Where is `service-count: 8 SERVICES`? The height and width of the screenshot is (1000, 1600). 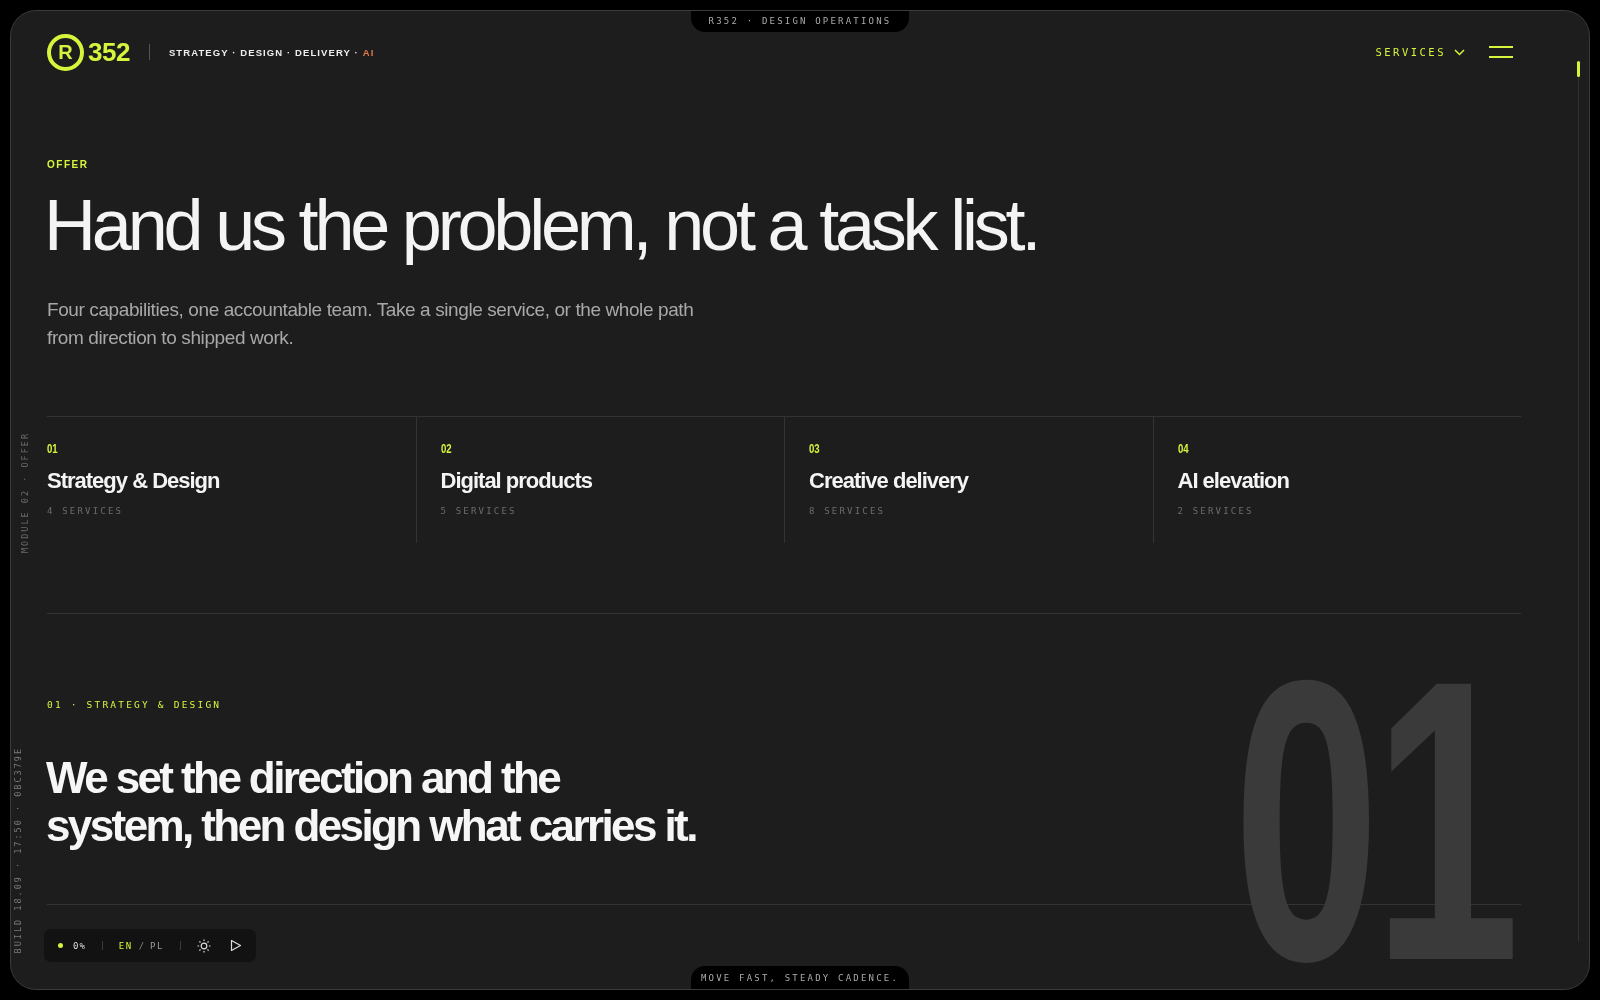 service-count: 8 SERVICES is located at coordinates (847, 511).